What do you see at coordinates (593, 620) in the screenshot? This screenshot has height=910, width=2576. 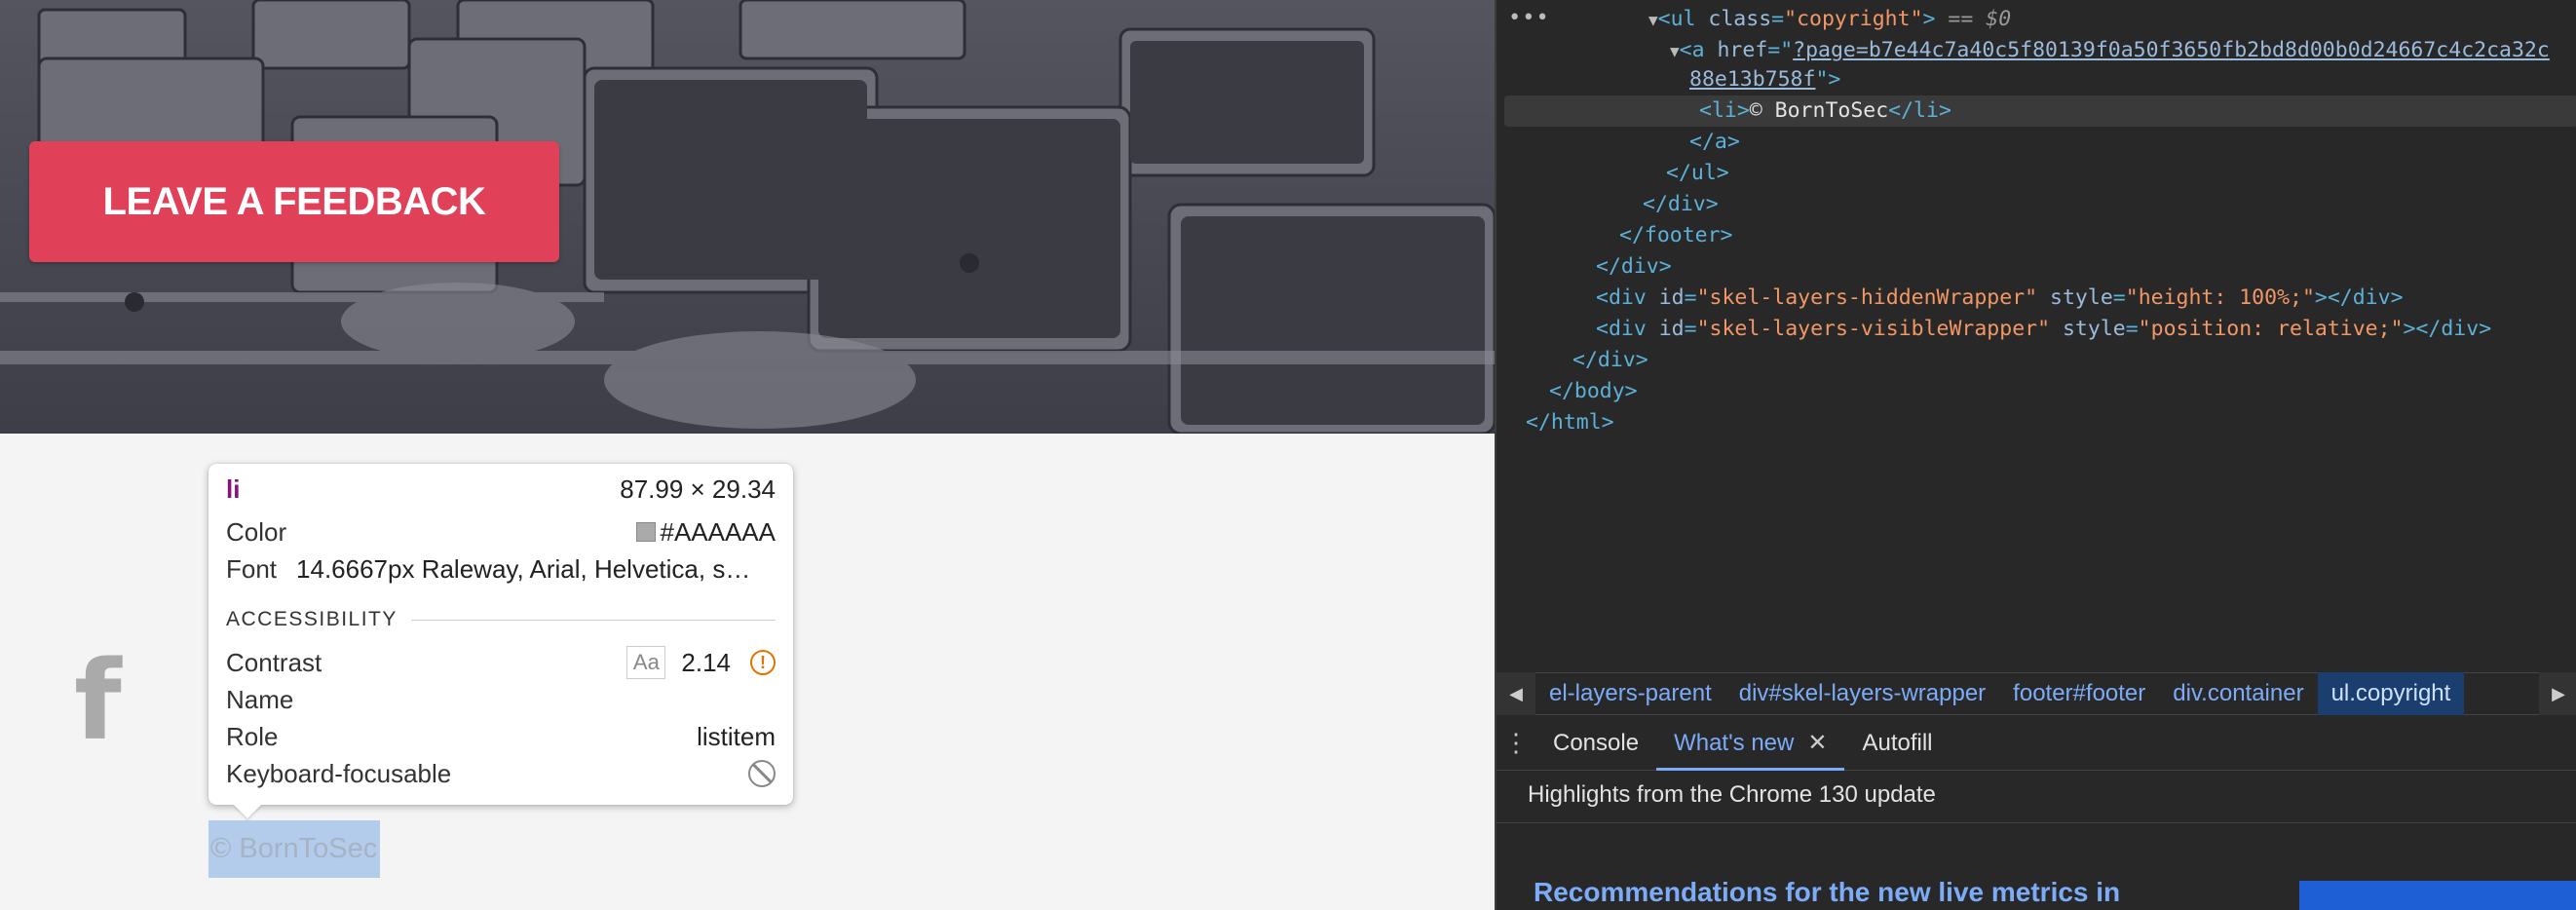 I see `section-divider` at bounding box center [593, 620].